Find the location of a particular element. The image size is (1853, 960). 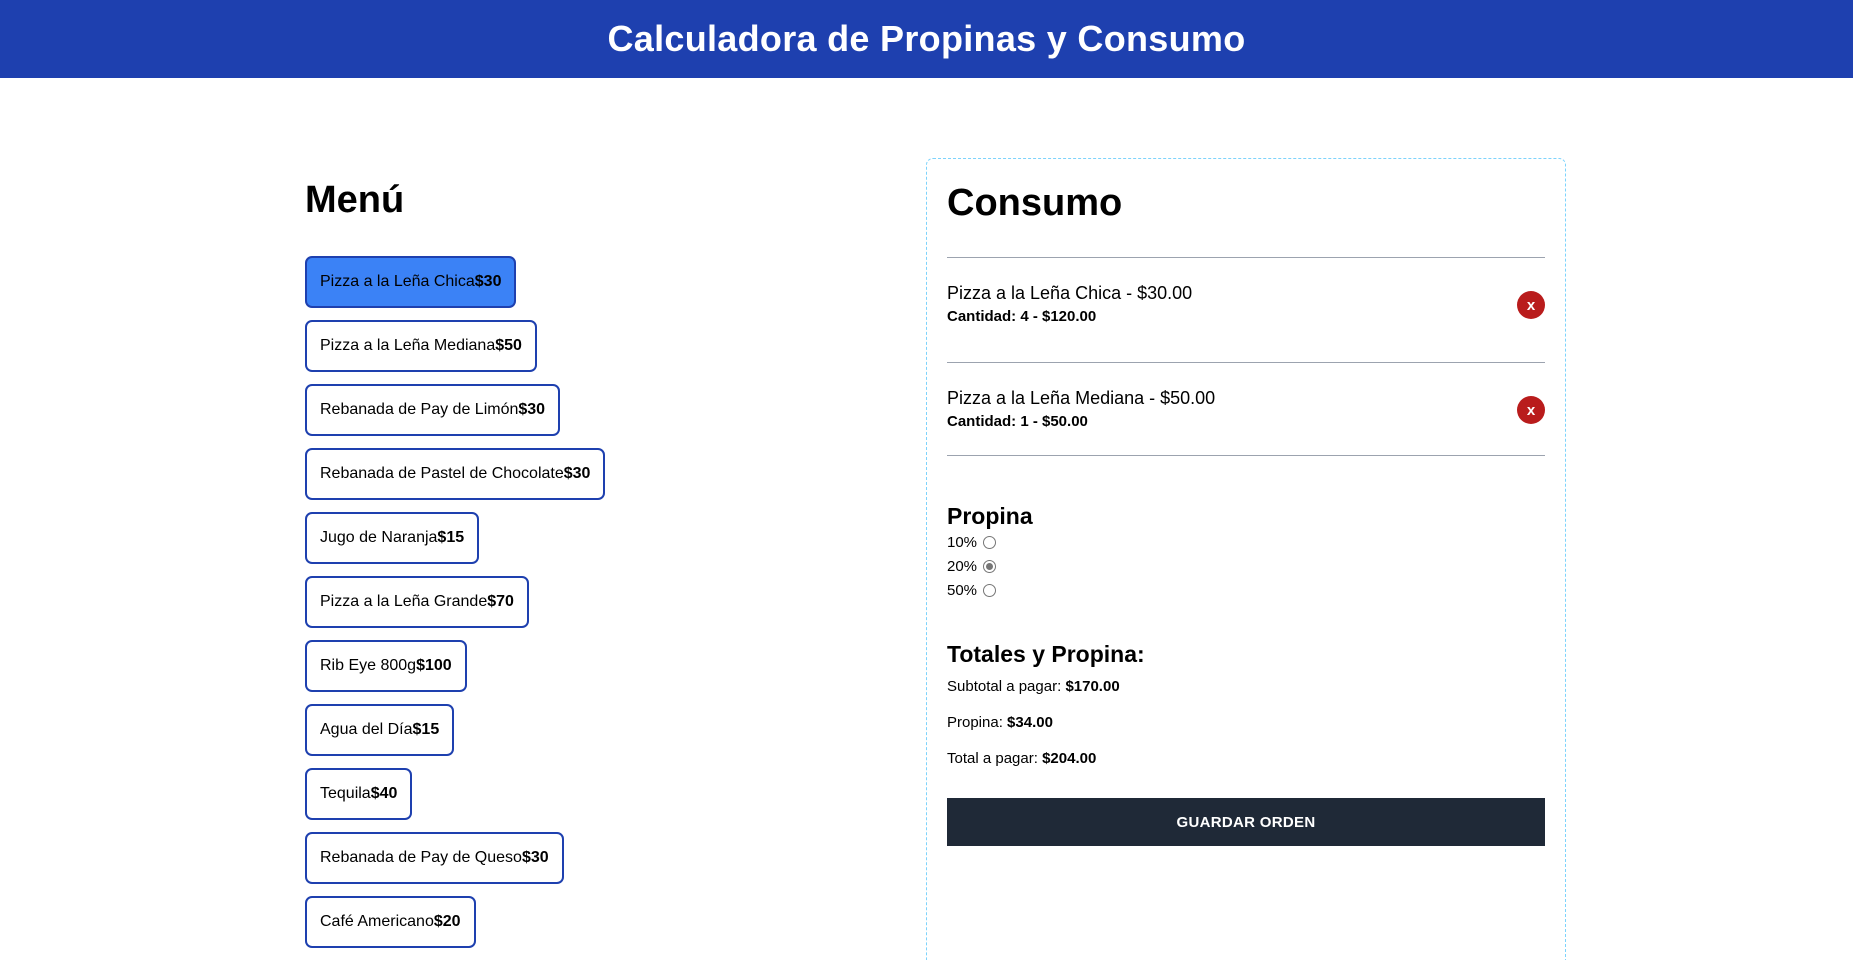

menu-item: Tequila $40 is located at coordinates (359, 794).